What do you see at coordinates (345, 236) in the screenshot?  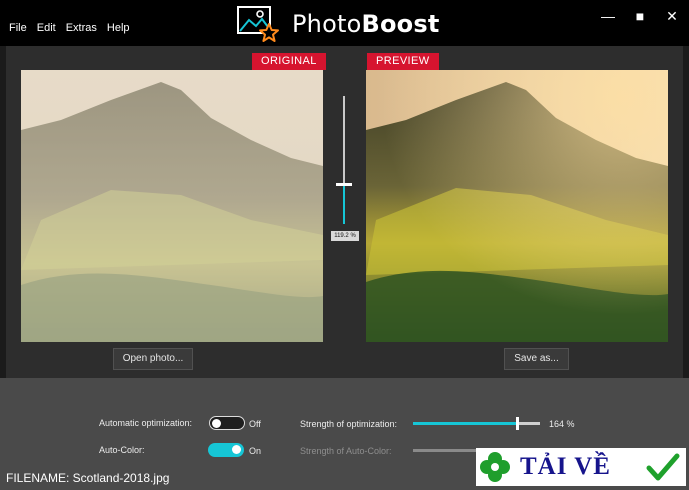 I see `compare-slider-value: 119.2 %` at bounding box center [345, 236].